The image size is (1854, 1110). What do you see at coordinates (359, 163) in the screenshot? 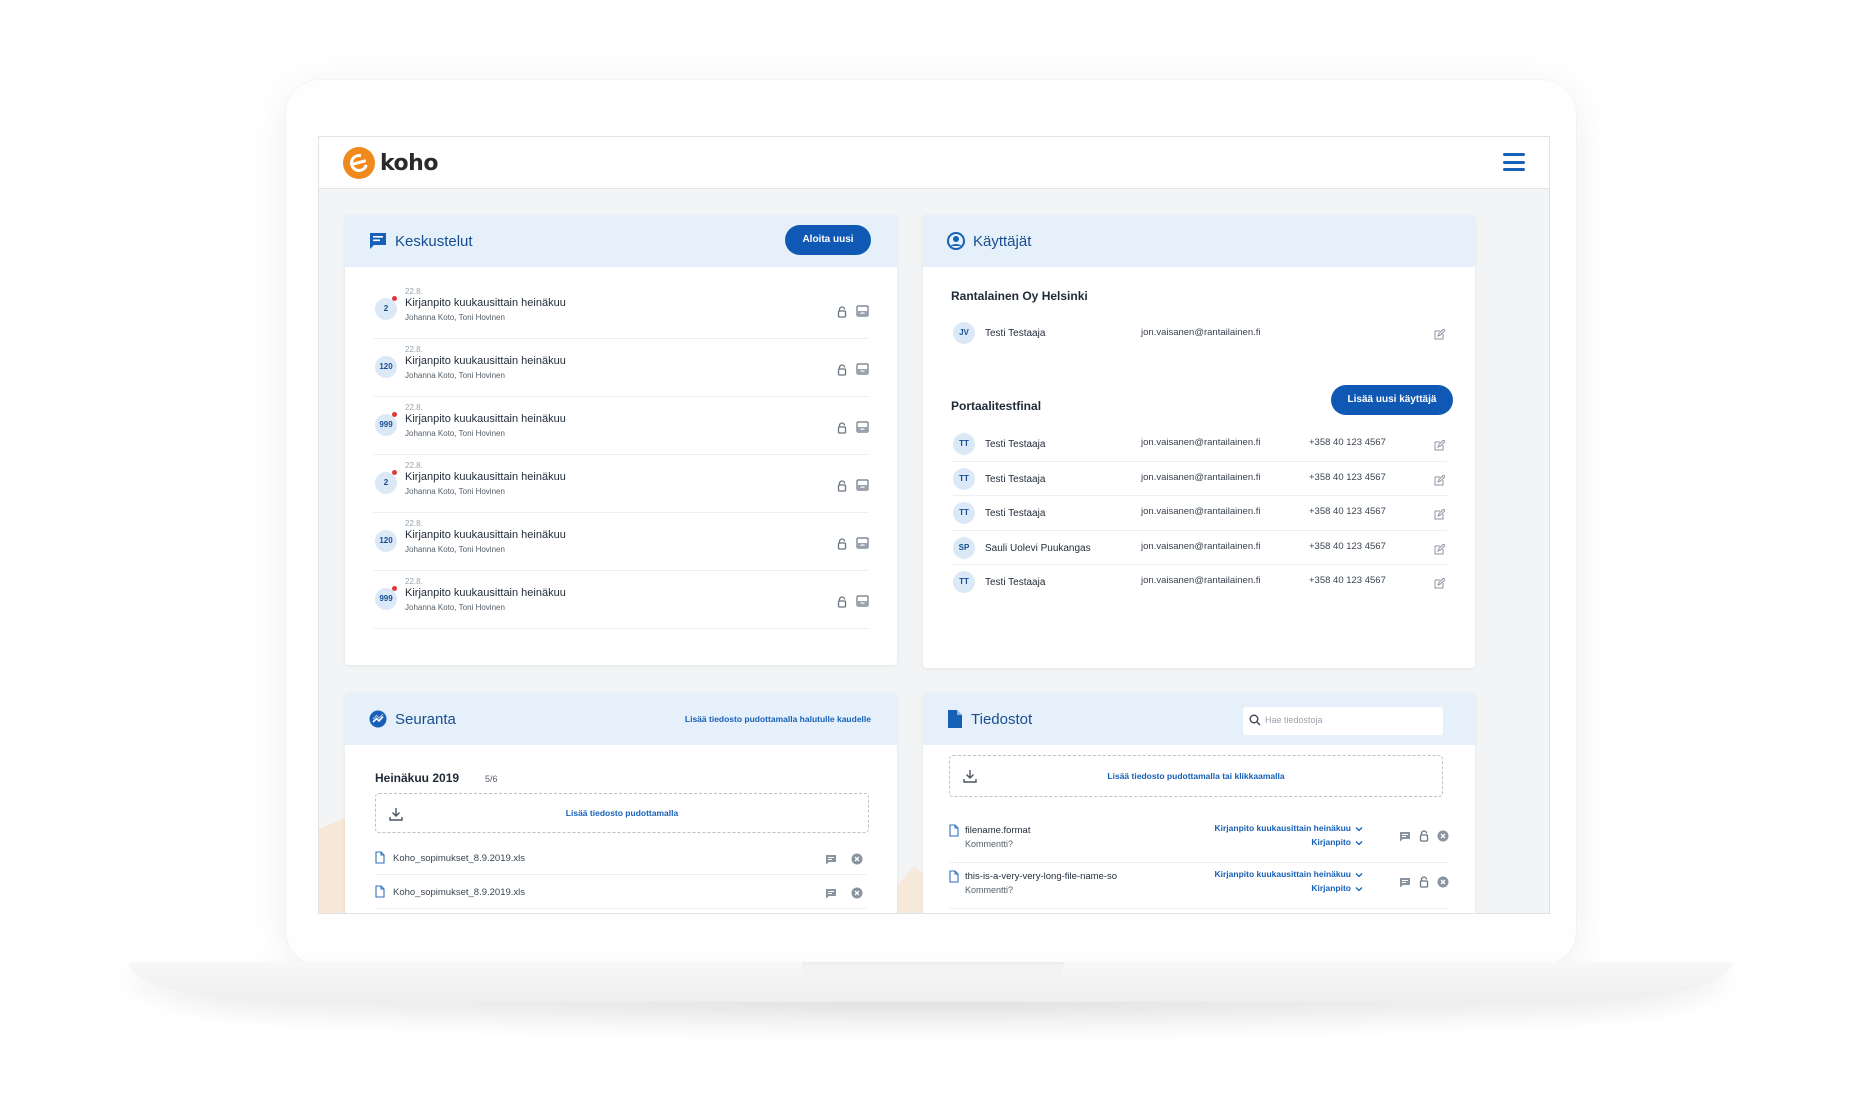
I see `koho-logo-icon` at bounding box center [359, 163].